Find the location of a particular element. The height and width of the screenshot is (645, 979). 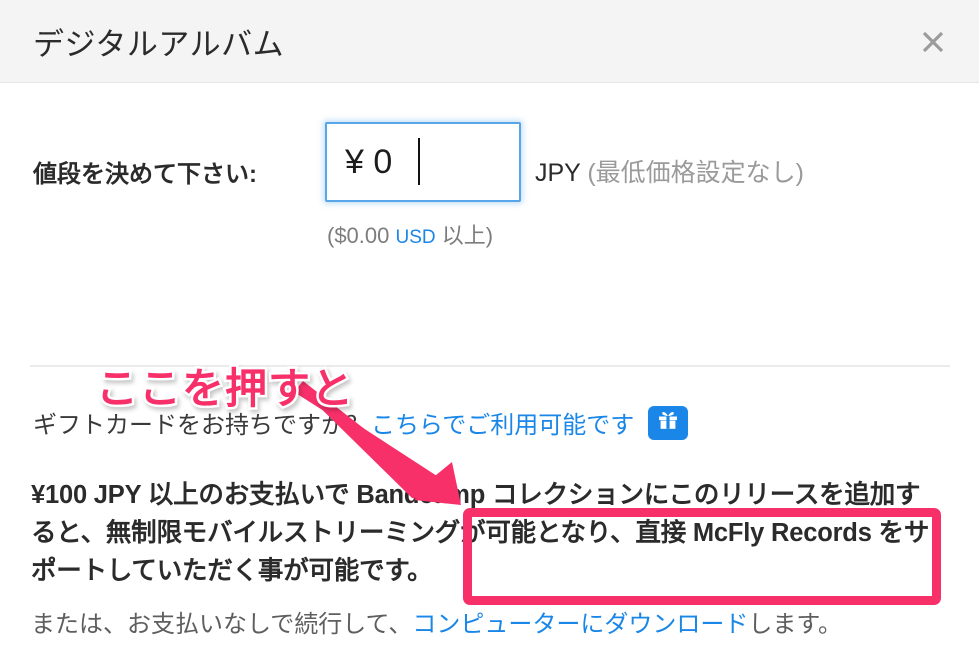

currency-code: JPY is located at coordinates (558, 173).